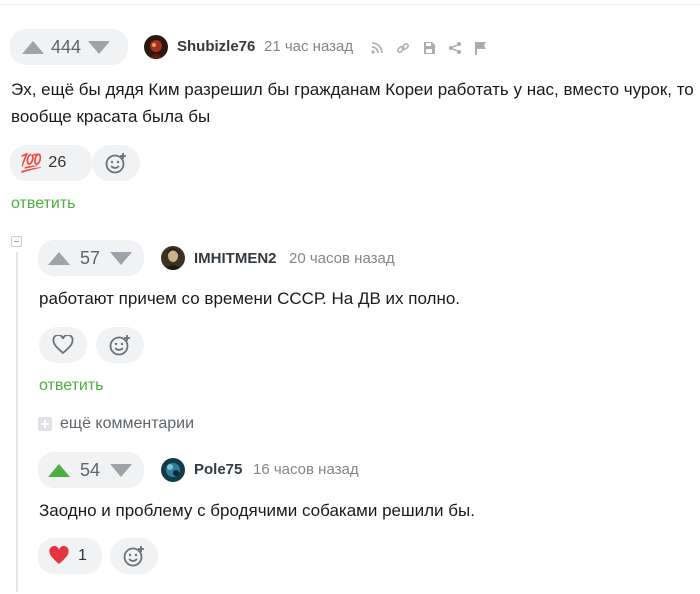  Describe the element at coordinates (17, 422) in the screenshot. I see `thread-line` at that location.